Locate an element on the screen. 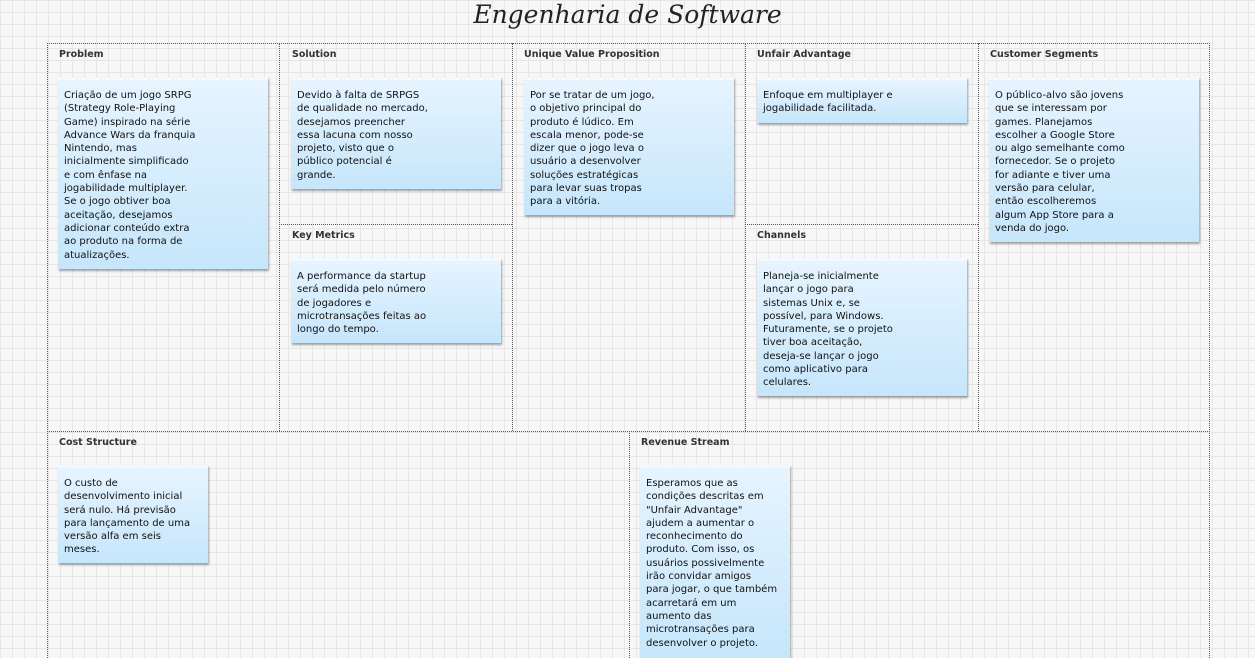  divider-uvp-advantage is located at coordinates (745, 237).